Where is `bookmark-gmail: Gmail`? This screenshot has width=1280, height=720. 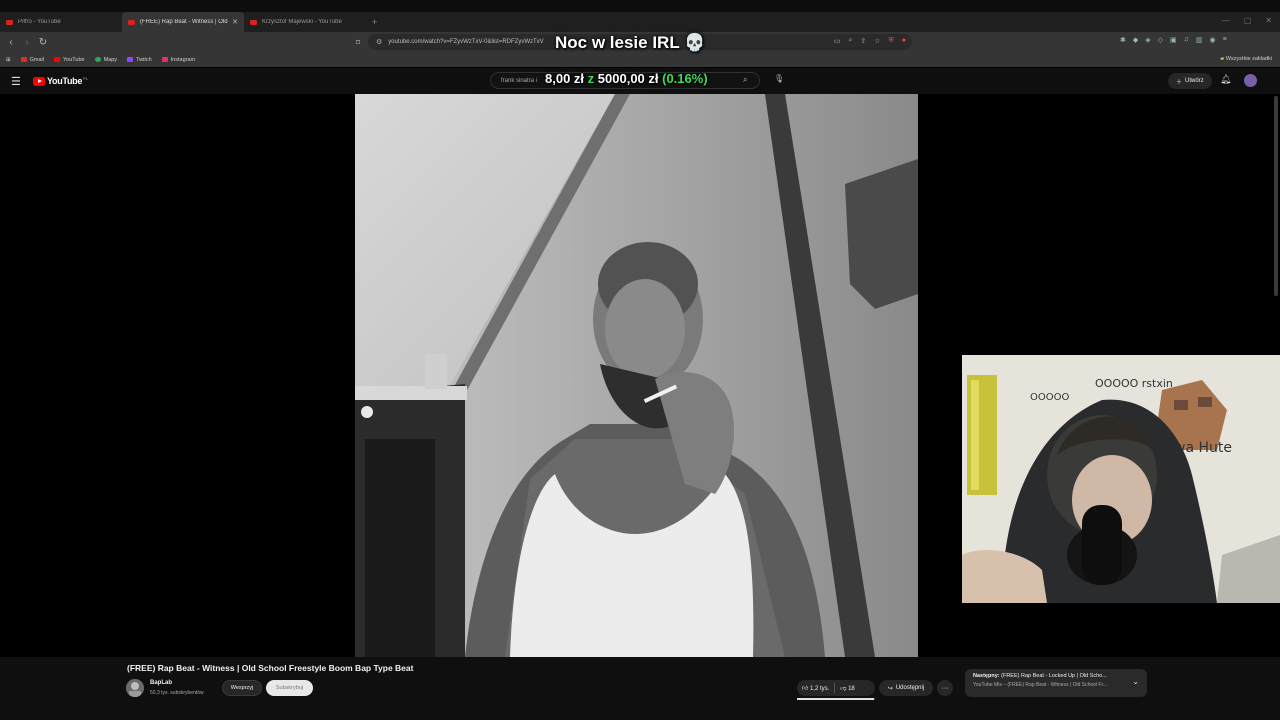 bookmark-gmail: Gmail is located at coordinates (32, 59).